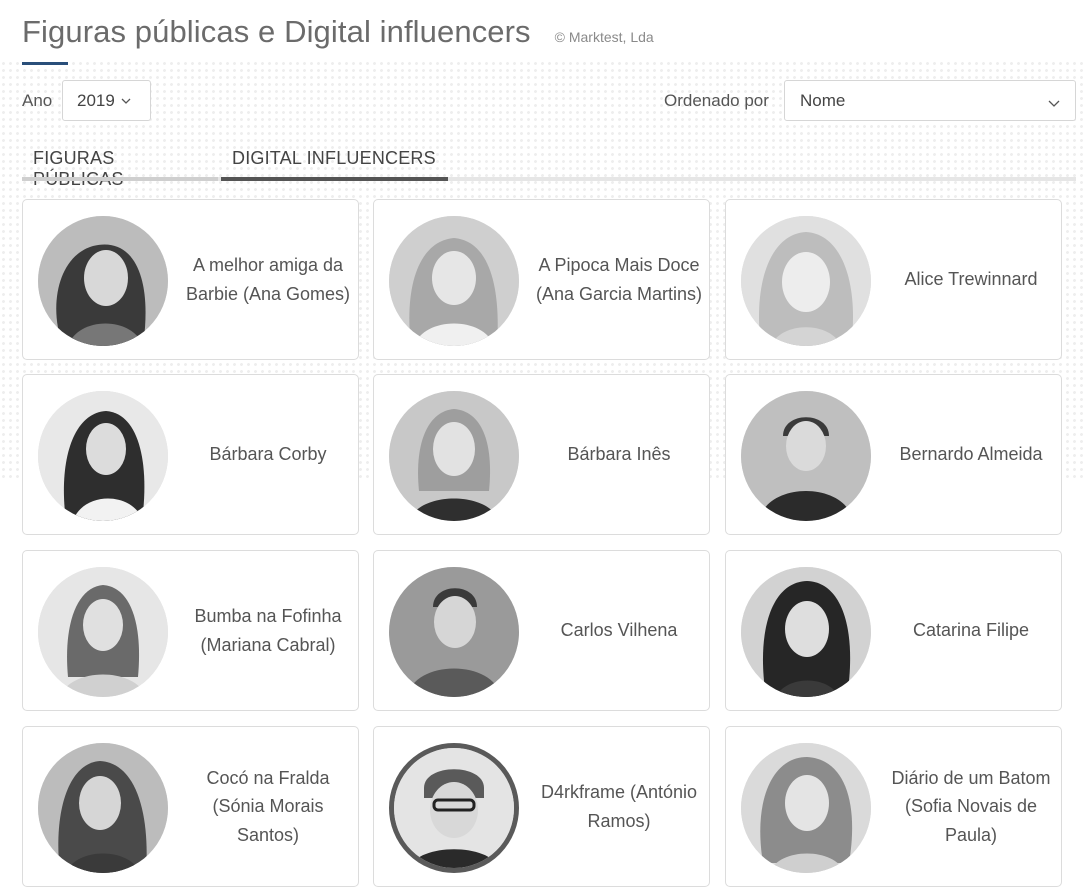  I want to click on year-label: Ano, so click(37, 100).